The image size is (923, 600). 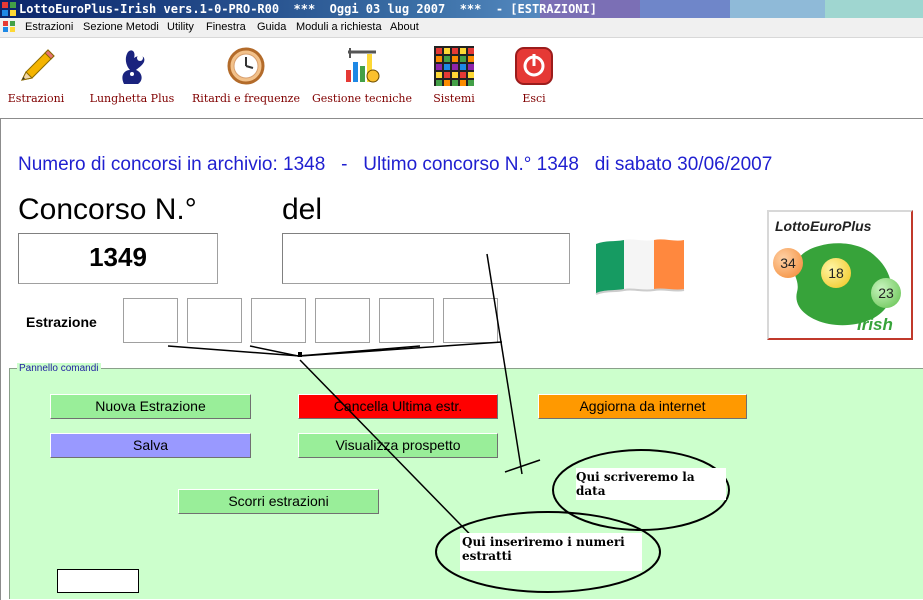 What do you see at coordinates (150, 445) in the screenshot?
I see `salva-button: Salva` at bounding box center [150, 445].